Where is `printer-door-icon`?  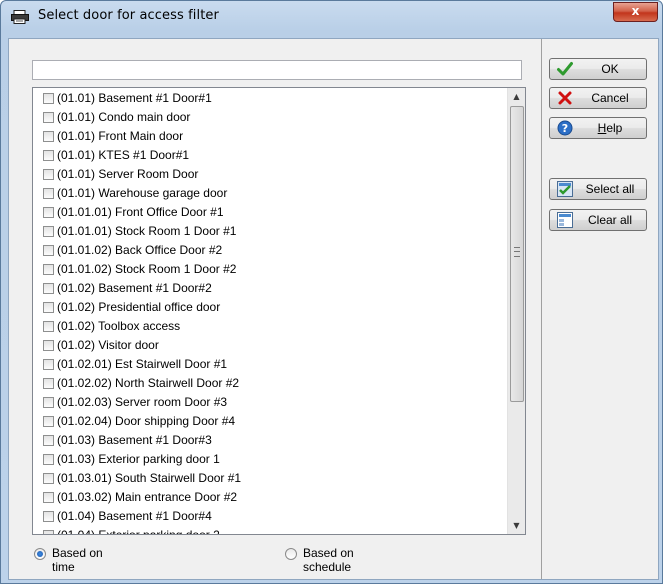
printer-door-icon is located at coordinates (20, 17).